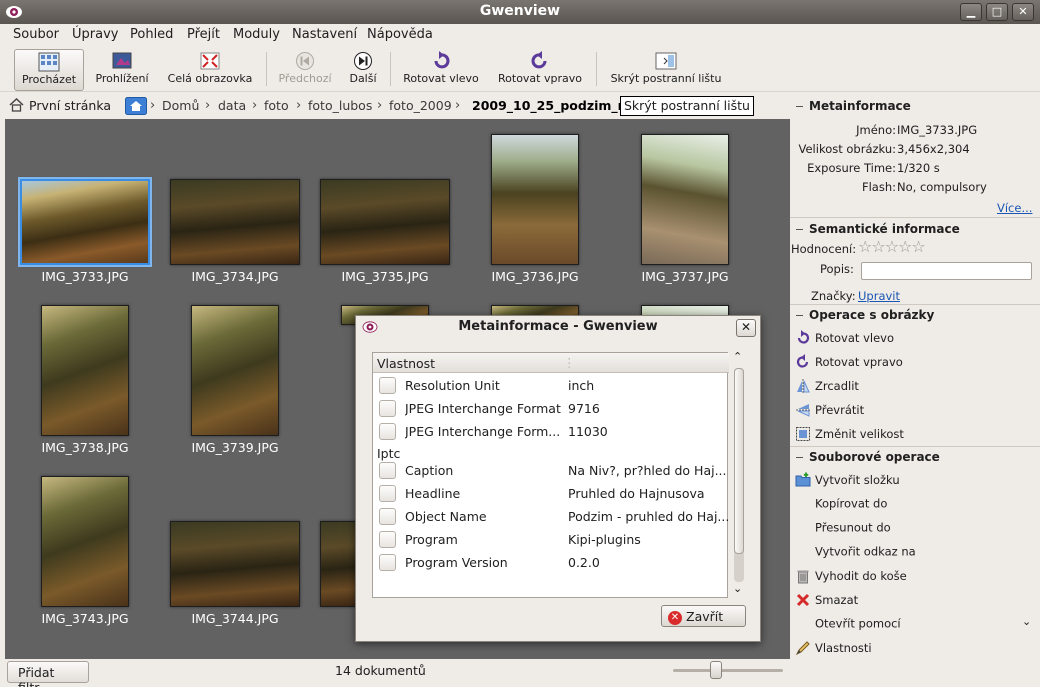 The image size is (1040, 687). What do you see at coordinates (827, 388) in the screenshot?
I see `sidebar-mirror: Zrcadlit` at bounding box center [827, 388].